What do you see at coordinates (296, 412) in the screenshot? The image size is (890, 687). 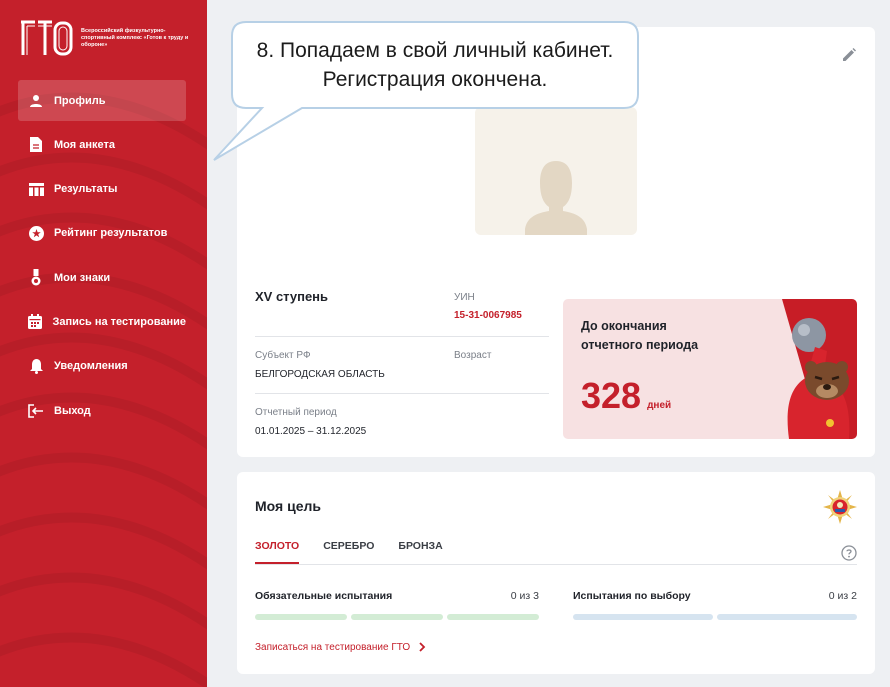 I see `period-label: Отчетный период` at bounding box center [296, 412].